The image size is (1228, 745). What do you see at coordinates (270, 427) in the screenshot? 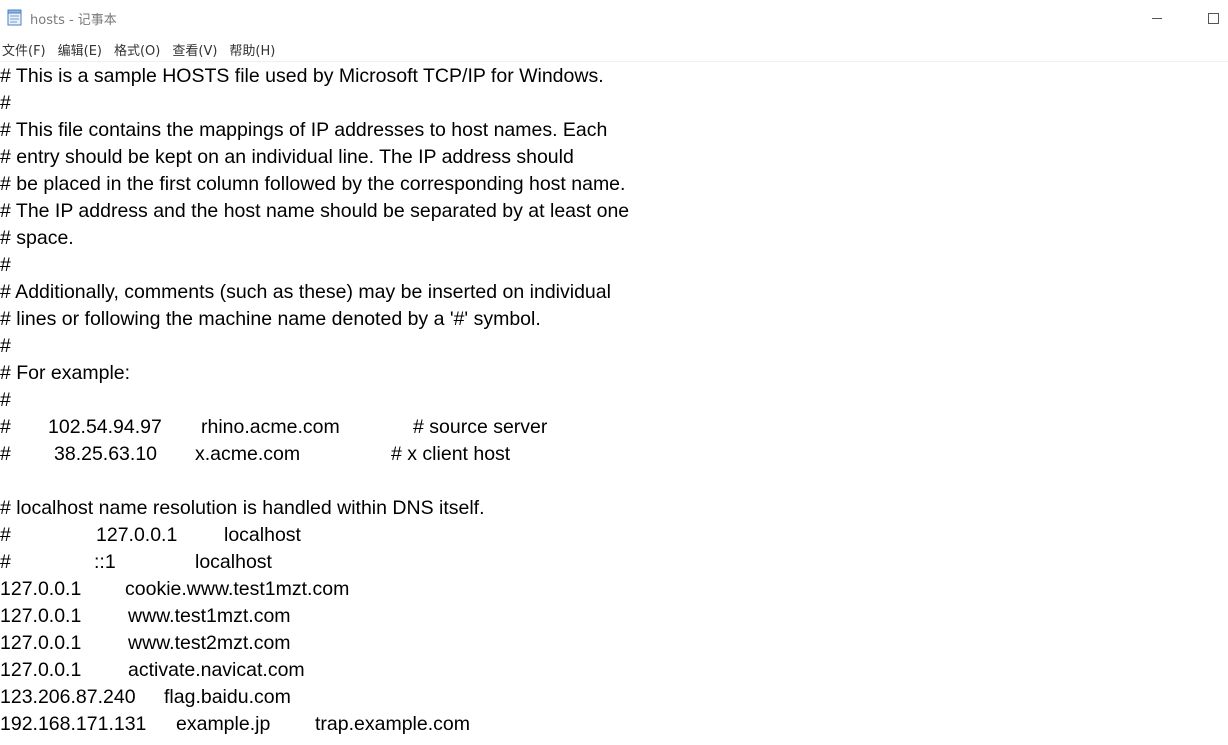
I see `host-name: rhino.acme.com` at bounding box center [270, 427].